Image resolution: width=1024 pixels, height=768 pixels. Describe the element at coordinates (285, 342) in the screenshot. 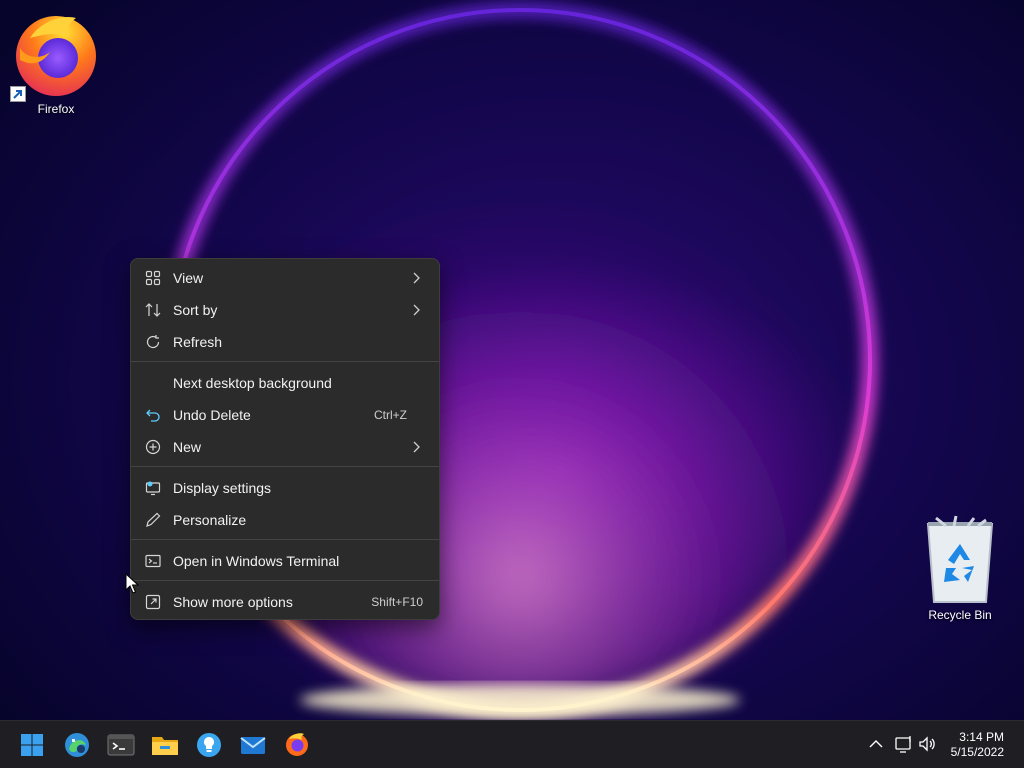

I see `menu-item-refresh: Refresh` at that location.